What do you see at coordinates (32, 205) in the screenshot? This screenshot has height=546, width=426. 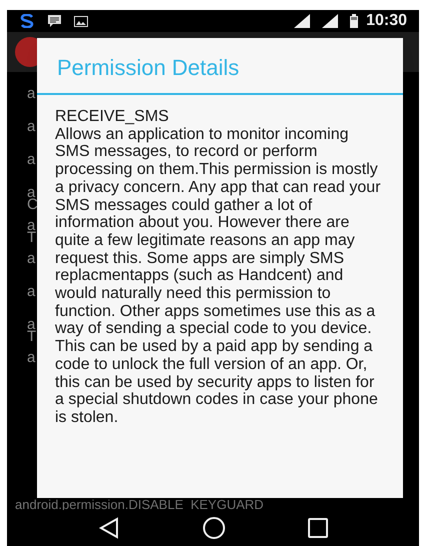 I see `list-item-text: C` at bounding box center [32, 205].